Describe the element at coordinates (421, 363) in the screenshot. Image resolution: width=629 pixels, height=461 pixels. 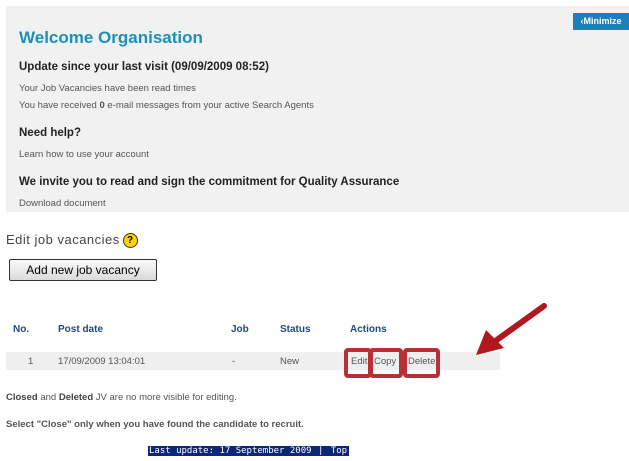
I see `delete-highlight-box` at that location.